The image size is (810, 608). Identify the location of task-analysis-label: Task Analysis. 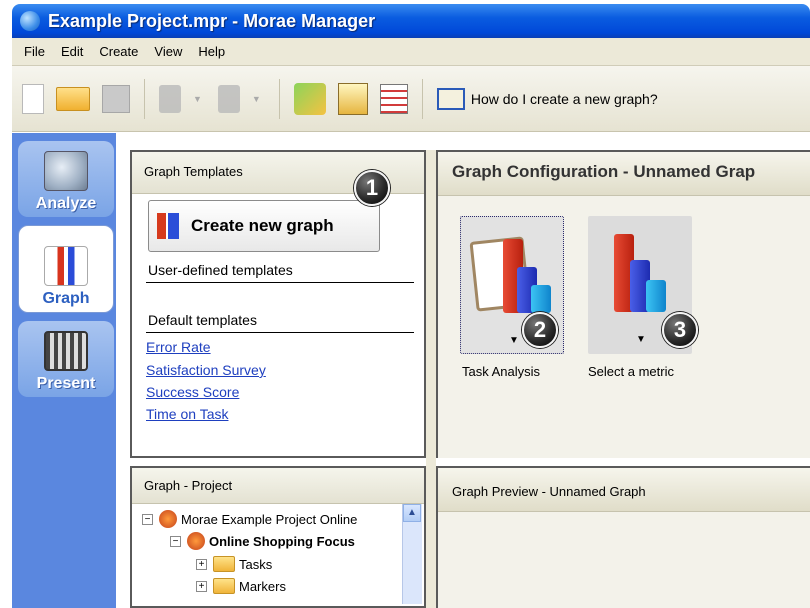
(501, 371).